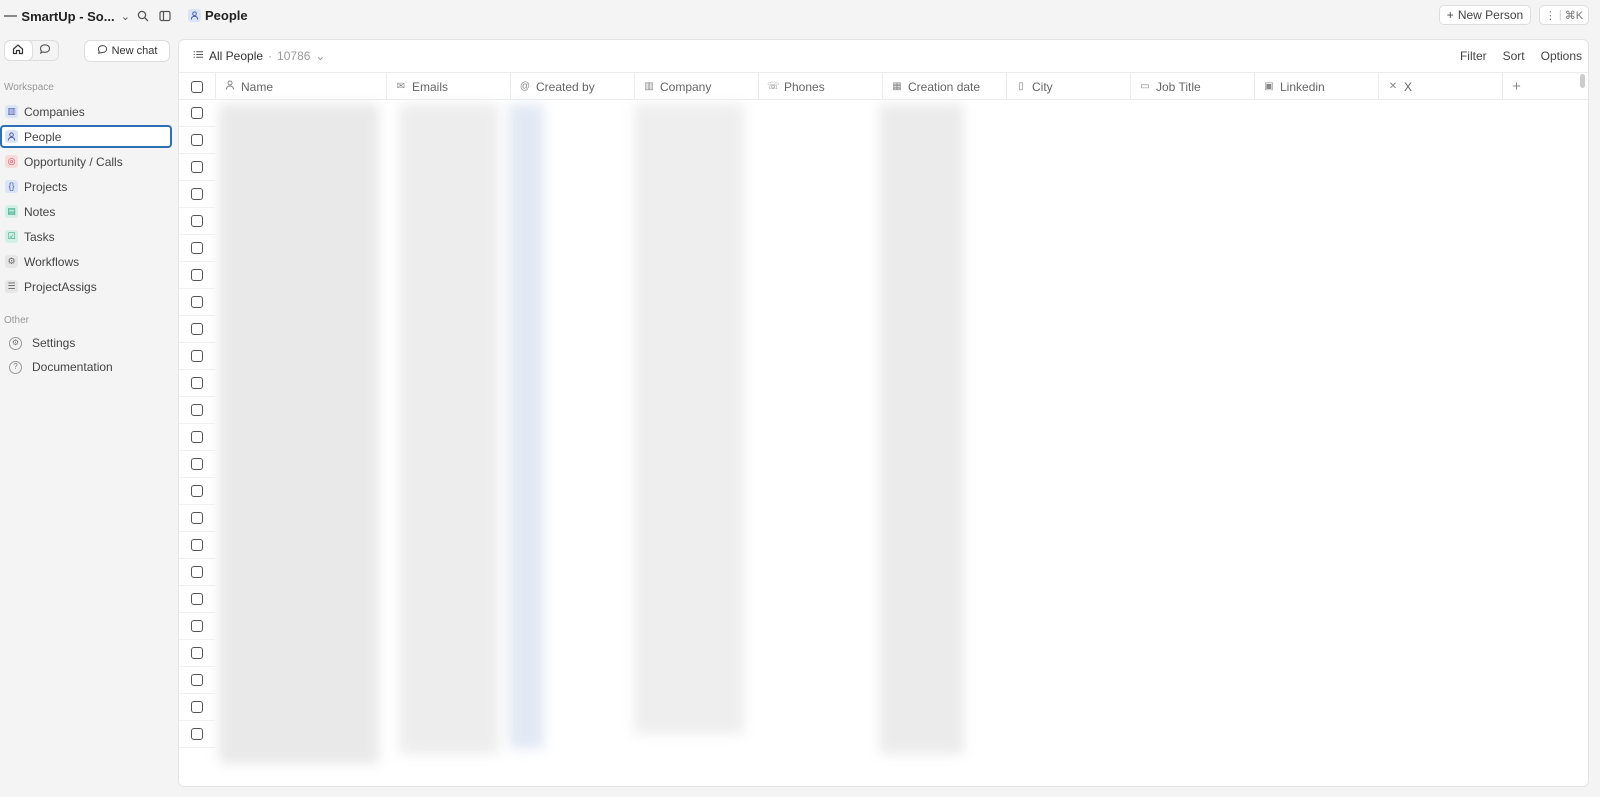 The width and height of the screenshot is (1600, 797). What do you see at coordinates (1490, 15) in the screenshot?
I see `new-person-label: New Person` at bounding box center [1490, 15].